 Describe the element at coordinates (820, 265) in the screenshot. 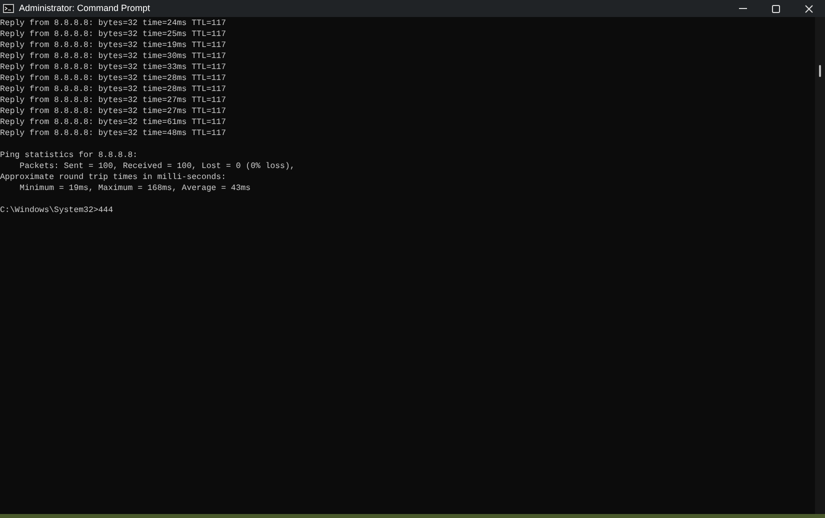

I see `scrollbar` at that location.